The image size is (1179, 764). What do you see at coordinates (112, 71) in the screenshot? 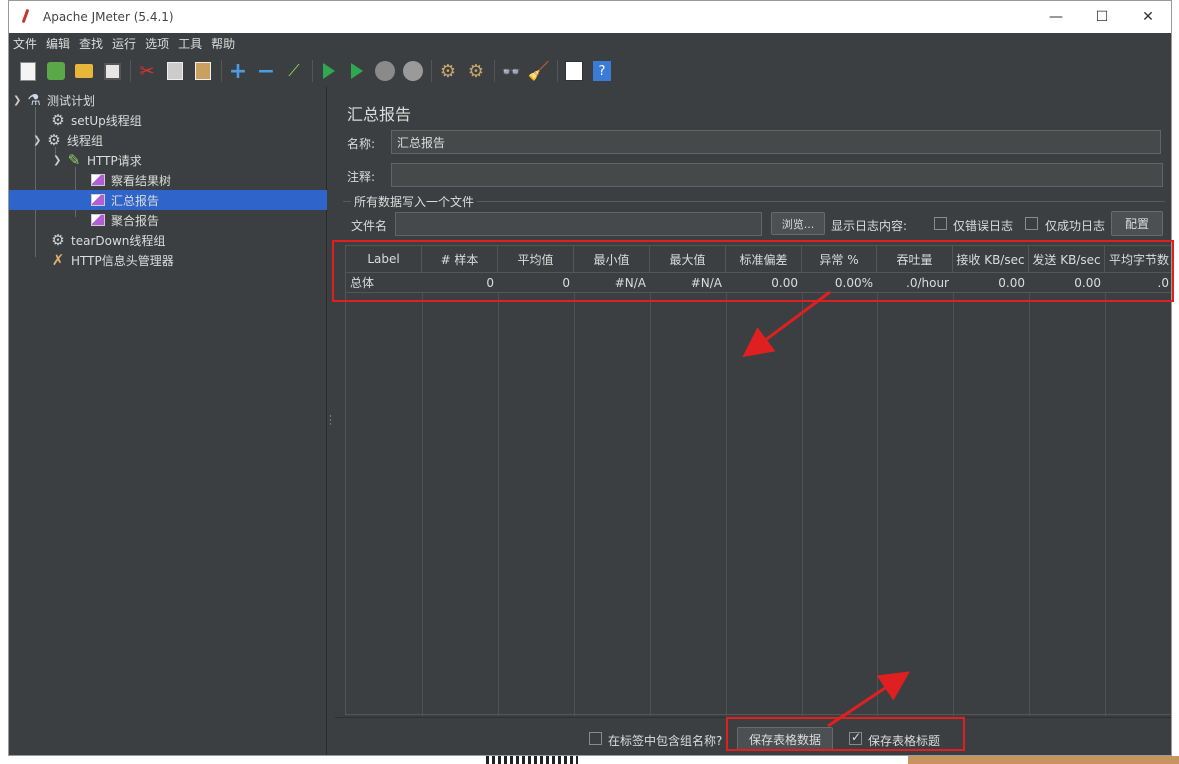
I see `save-icon` at bounding box center [112, 71].